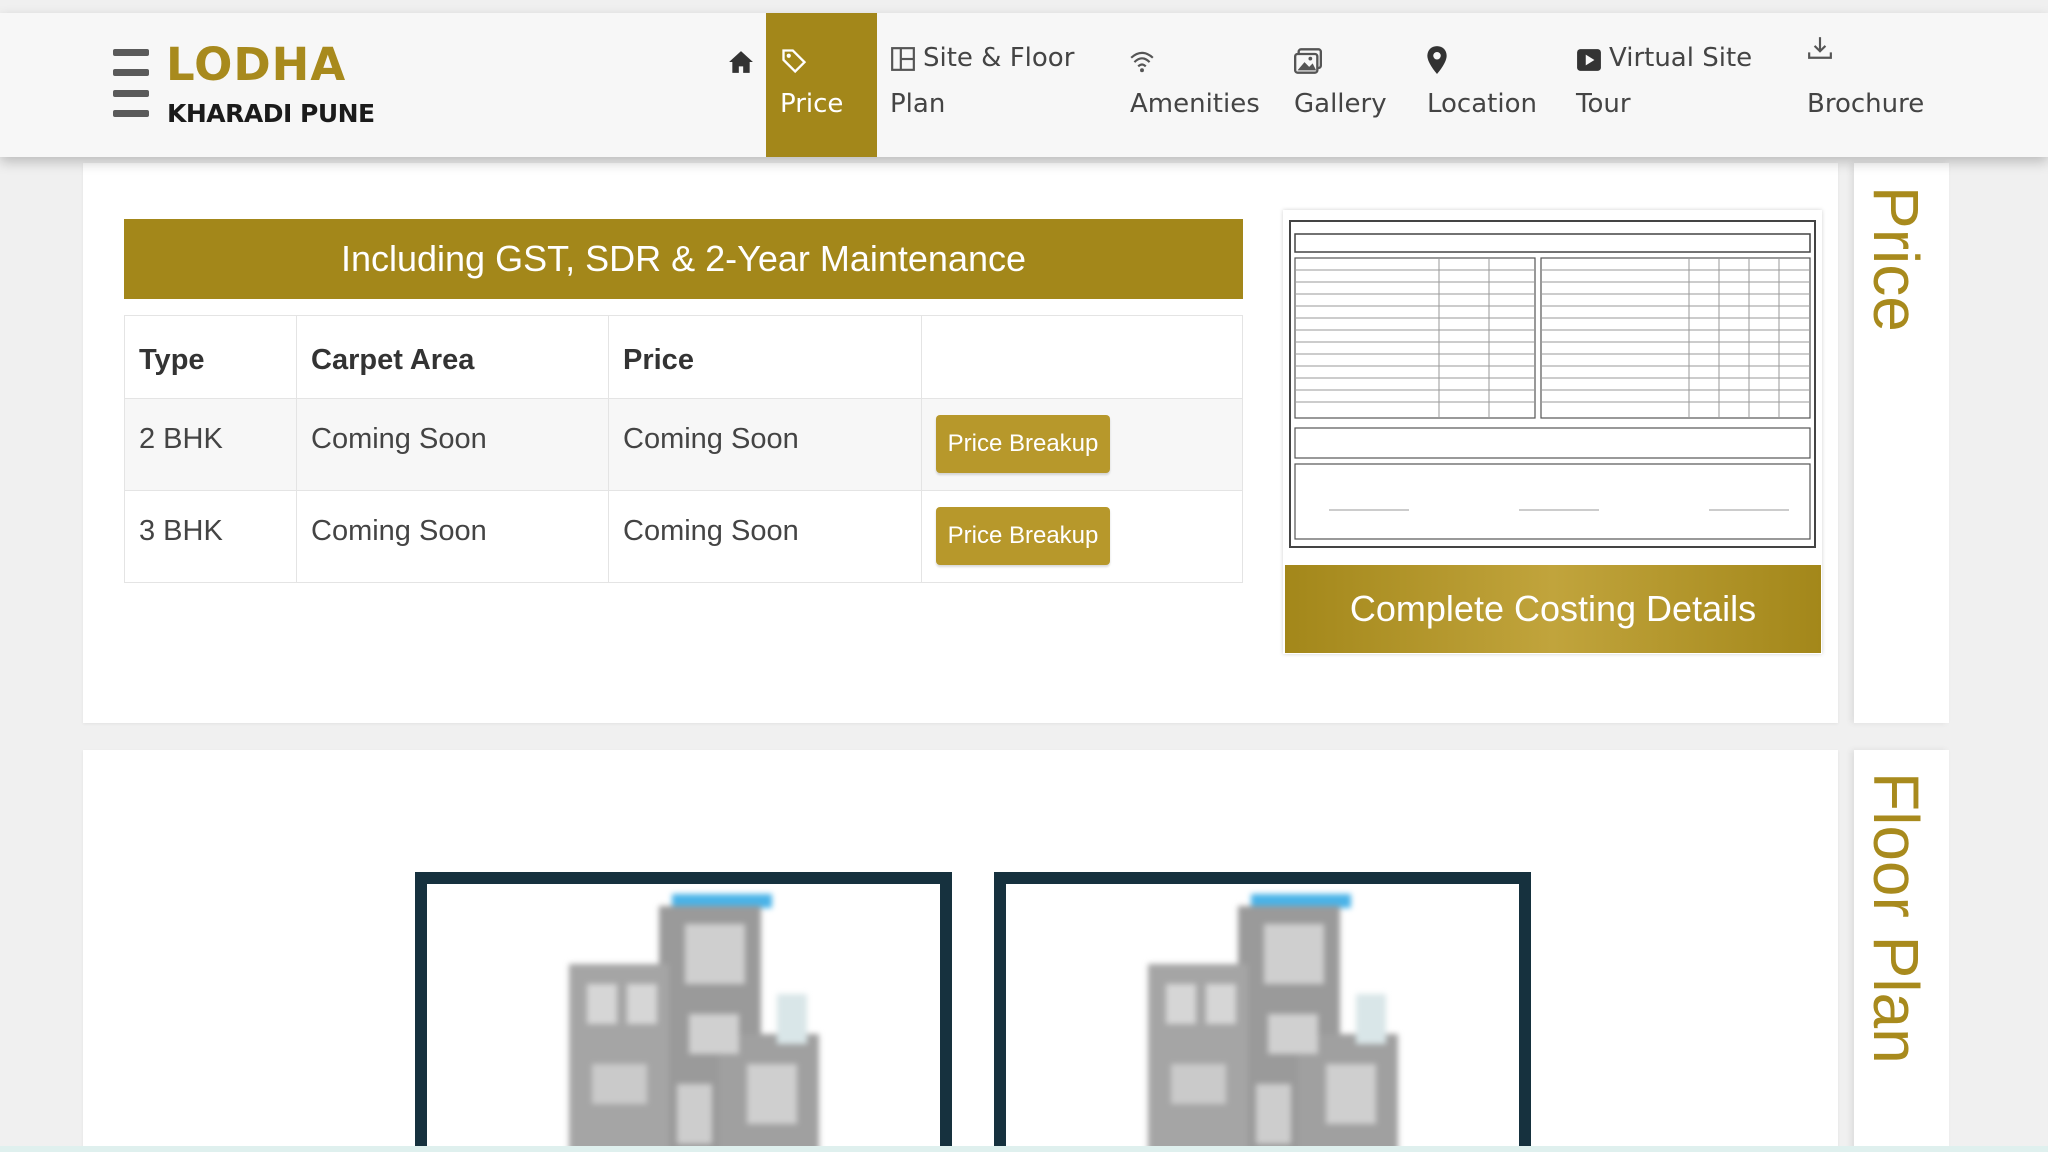 The width and height of the screenshot is (2048, 1152). I want to click on video-play-icon, so click(1589, 60).